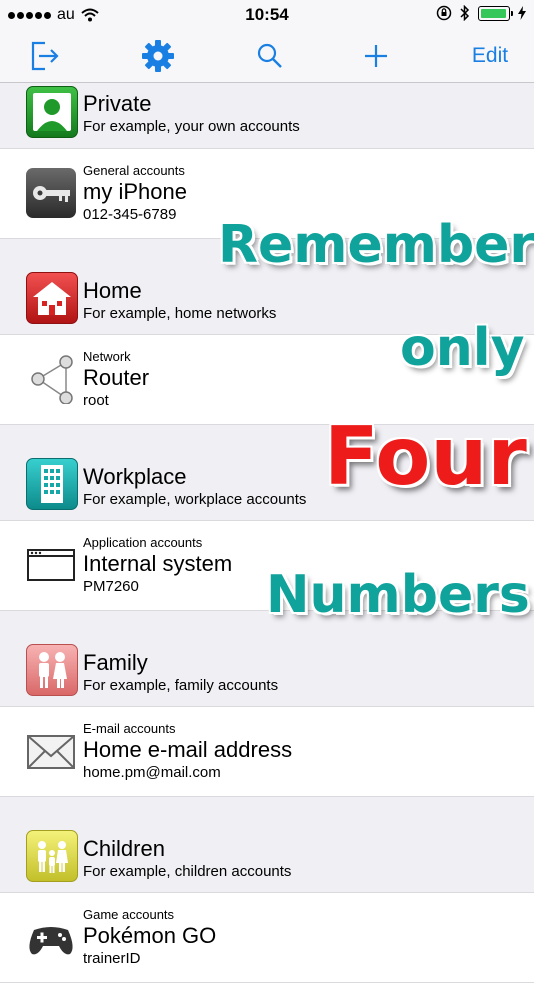  I want to click on rotation-lock-icon, so click(444, 13).